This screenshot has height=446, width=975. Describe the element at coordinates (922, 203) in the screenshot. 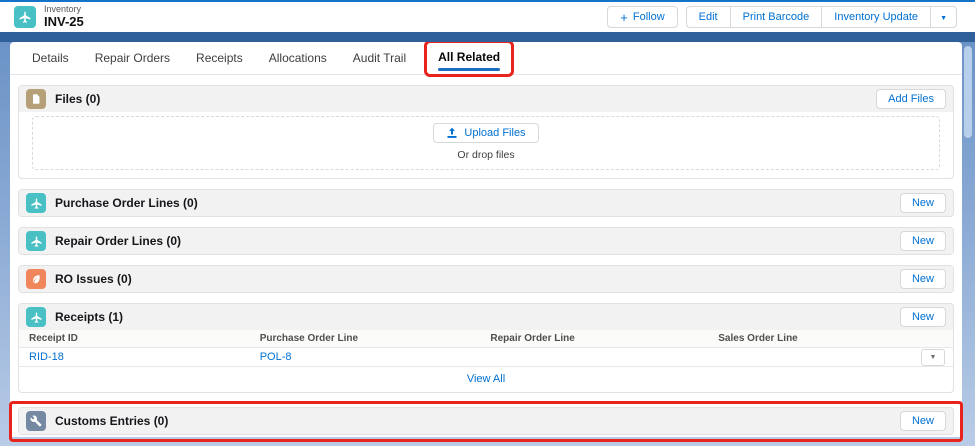

I see `new-purchase-order-line-button: New` at that location.